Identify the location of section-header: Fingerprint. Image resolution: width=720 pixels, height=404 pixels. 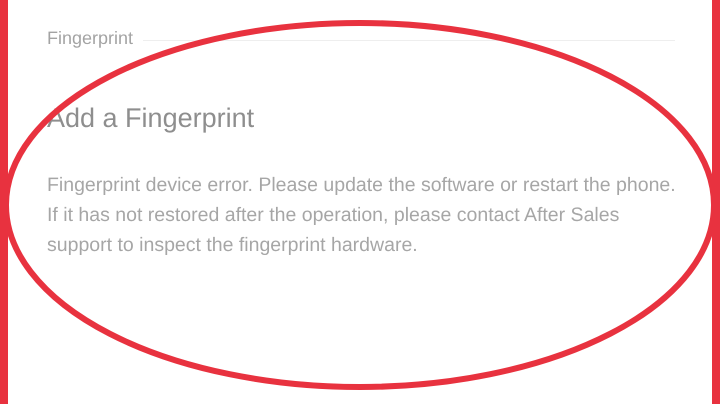
(90, 38).